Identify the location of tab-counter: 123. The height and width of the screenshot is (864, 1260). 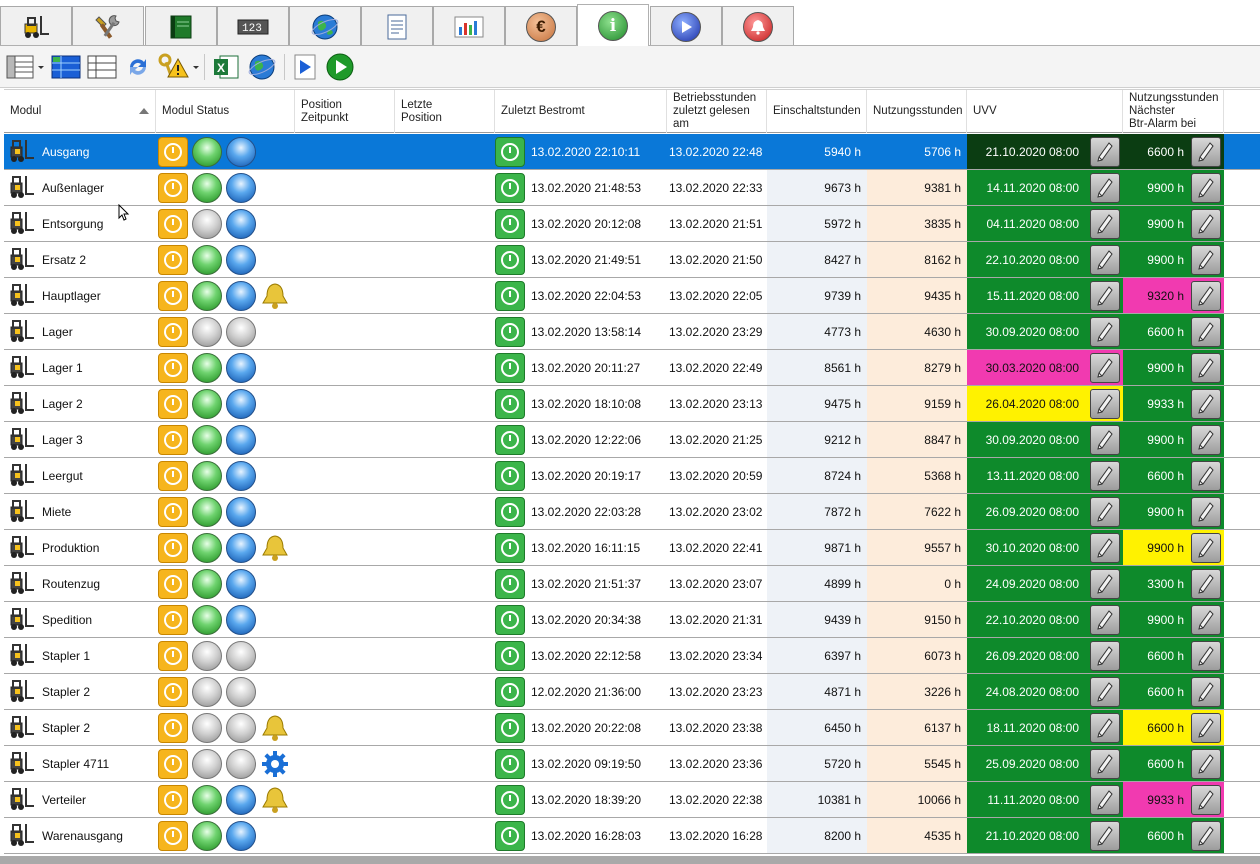
(253, 26).